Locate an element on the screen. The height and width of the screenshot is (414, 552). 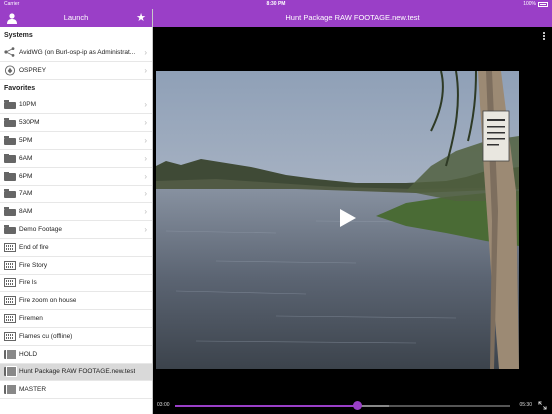
favorite-item: 530PM › is located at coordinates (76, 123).